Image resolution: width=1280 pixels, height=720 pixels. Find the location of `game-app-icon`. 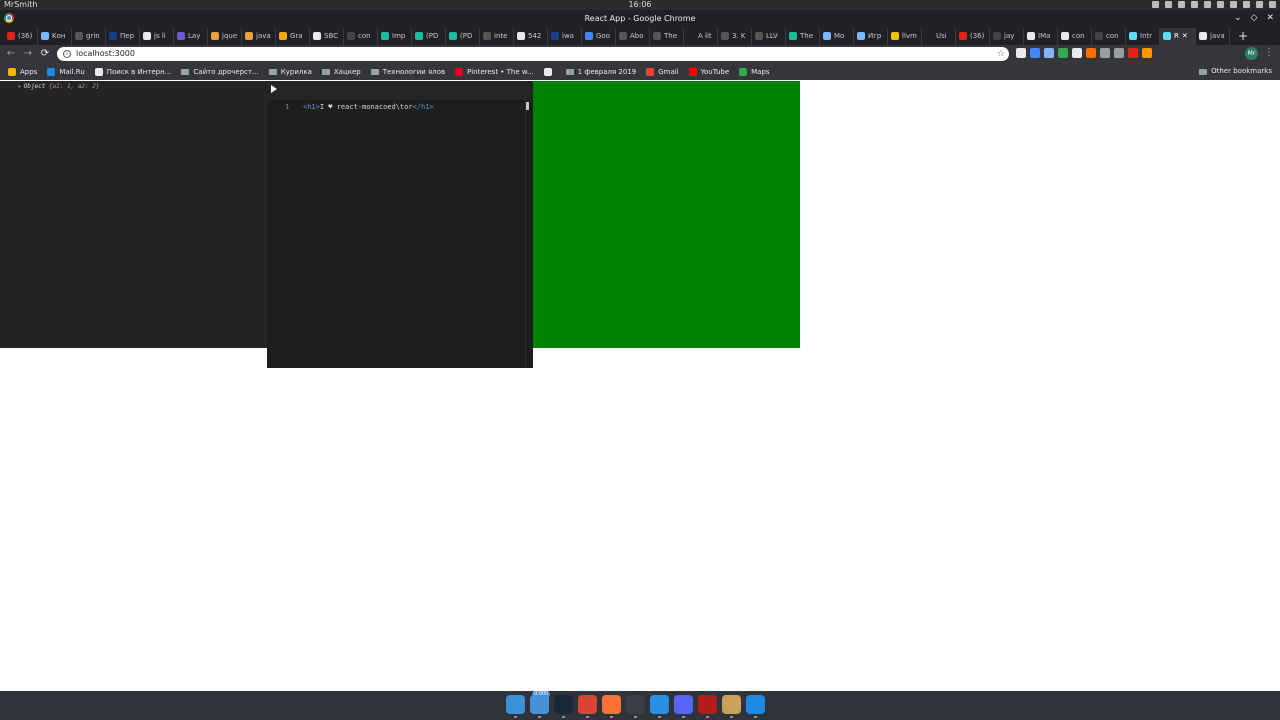

game-app-icon is located at coordinates (707, 706).